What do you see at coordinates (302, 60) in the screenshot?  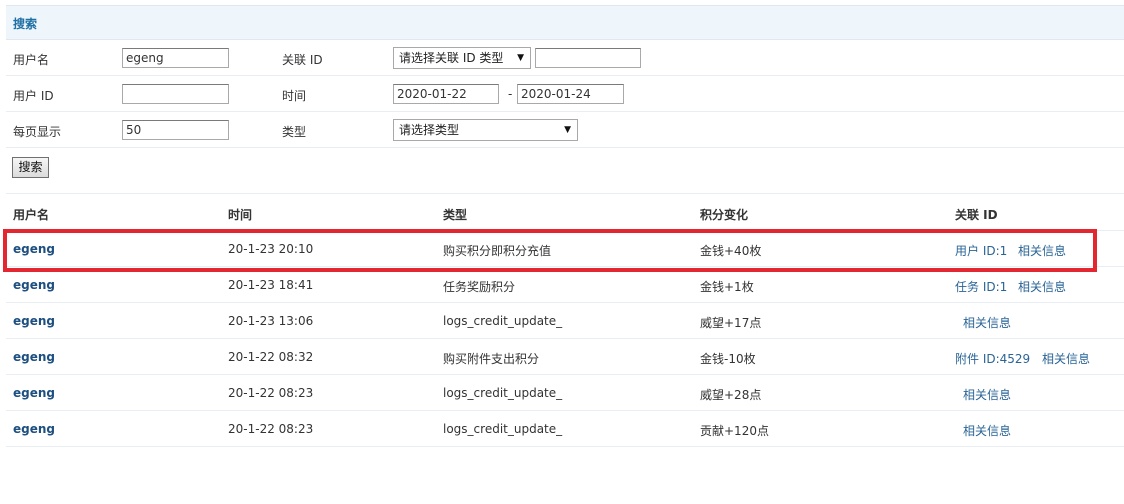 I see `relid-label: 关联 ID` at bounding box center [302, 60].